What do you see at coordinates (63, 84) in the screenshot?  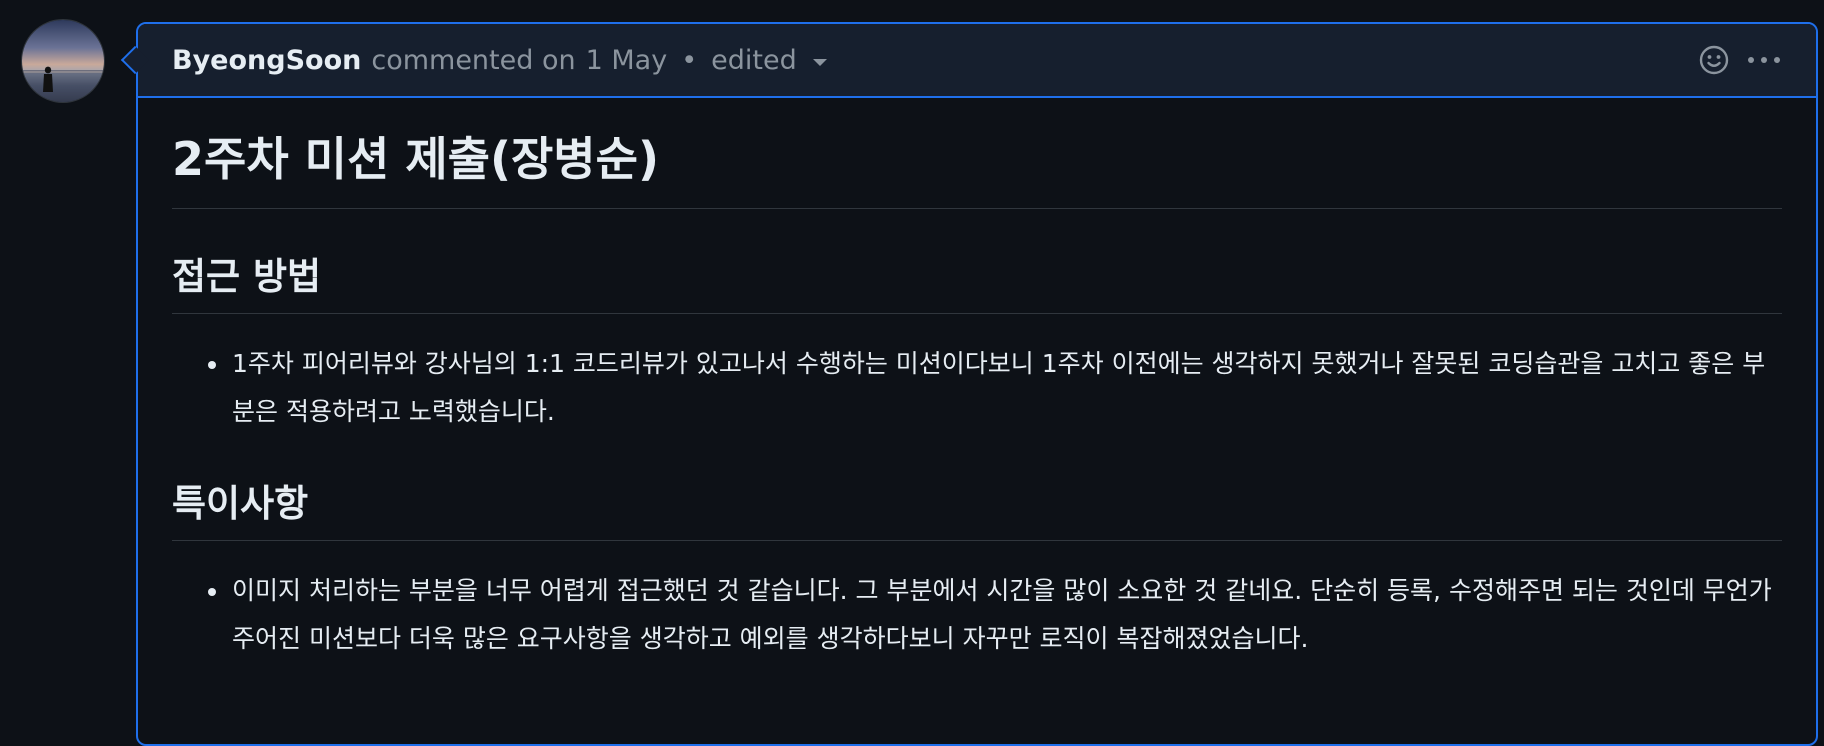 I see `avatar-image` at bounding box center [63, 84].